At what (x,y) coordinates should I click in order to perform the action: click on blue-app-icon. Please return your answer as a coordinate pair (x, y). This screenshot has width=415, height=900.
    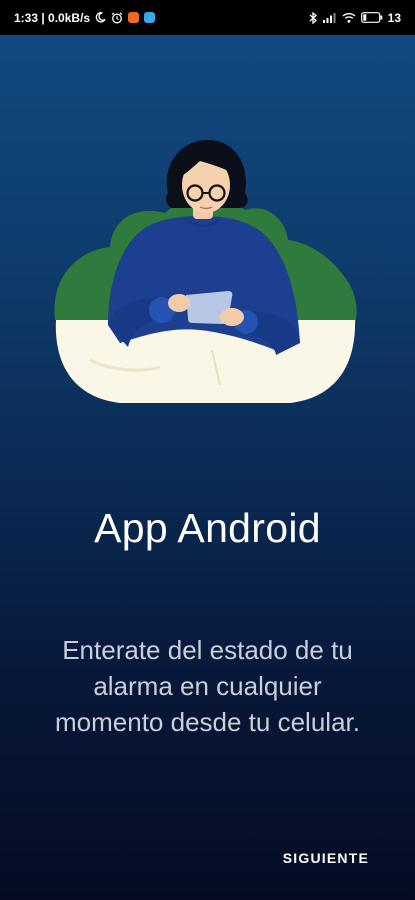
    Looking at the image, I should click on (150, 17).